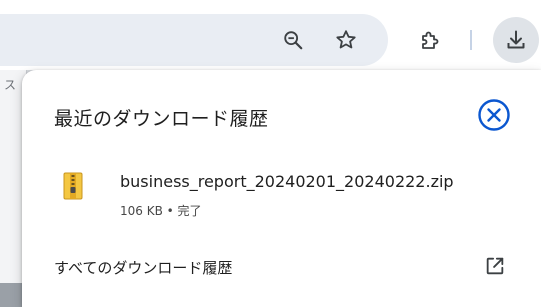 This screenshot has height=307, width=541. What do you see at coordinates (143, 267) in the screenshot?
I see `all-downloads-link: すべてのダウンロード履歴` at bounding box center [143, 267].